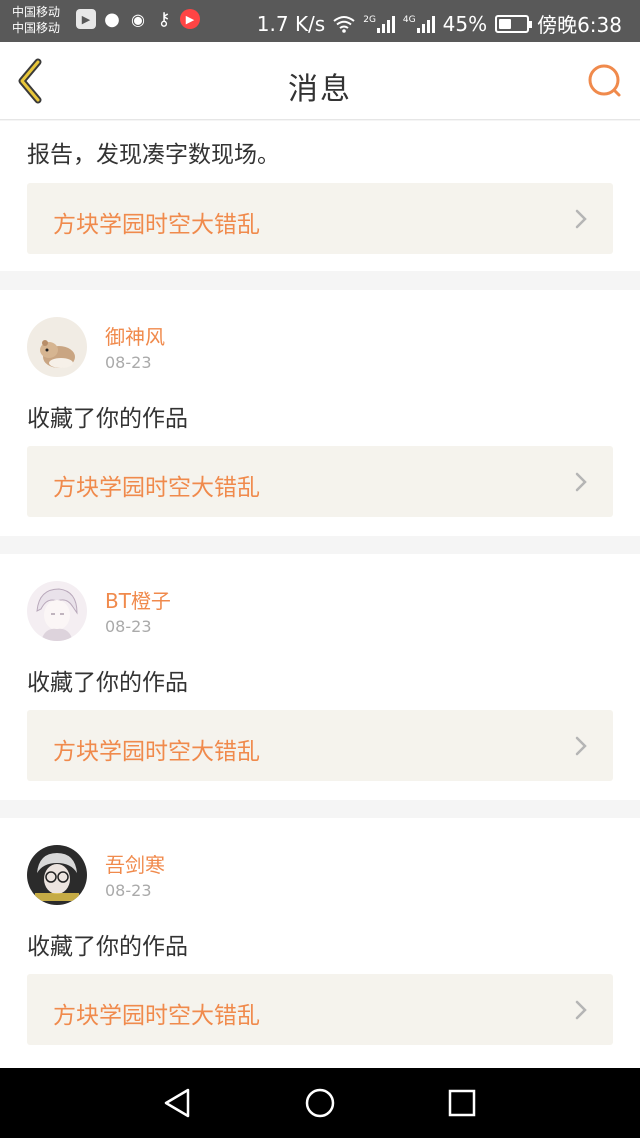 Image resolution: width=640 pixels, height=1138 pixels. Describe the element at coordinates (409, 19) in the screenshot. I see `network-type-2: 4G` at that location.